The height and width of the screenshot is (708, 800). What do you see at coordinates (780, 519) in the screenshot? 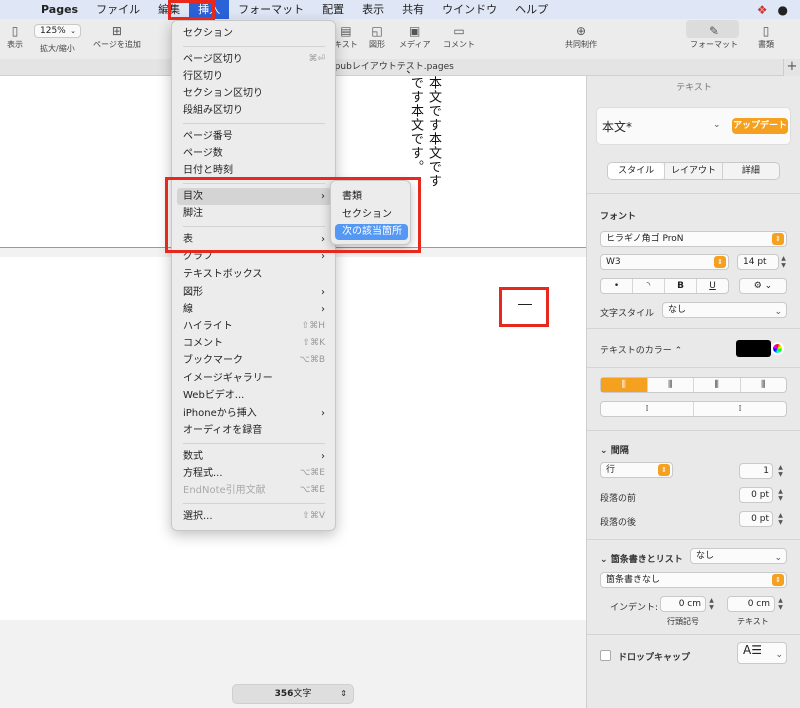
I see `space-after-stepper: ▲ ▼` at bounding box center [780, 519].